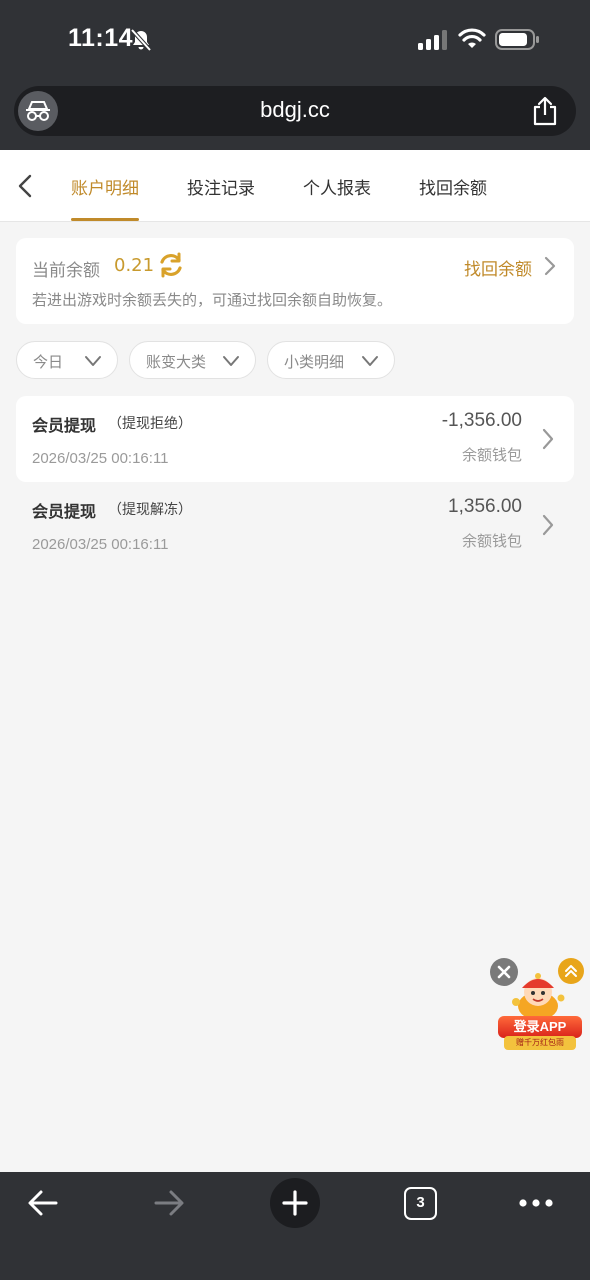  What do you see at coordinates (498, 267) in the screenshot?
I see `recover-balance-link: 找回余额` at bounding box center [498, 267].